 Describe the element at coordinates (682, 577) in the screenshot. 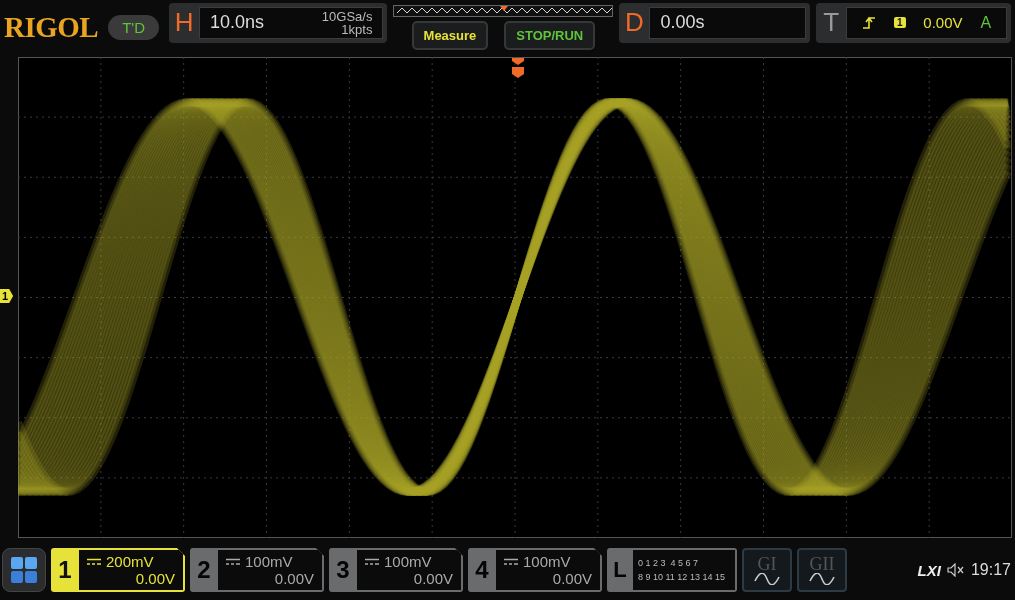

I see `logic-channels: 8 9 10 11 12 13 14 15` at that location.